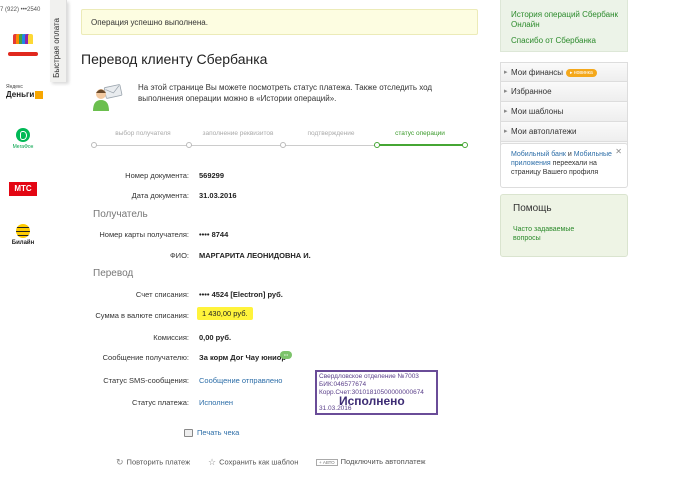 Image resolution: width=700 pixels, height=493 pixels. Describe the element at coordinates (537, 72) in the screenshot. I see `sidebar-item-label: Мои финансы` at that location.